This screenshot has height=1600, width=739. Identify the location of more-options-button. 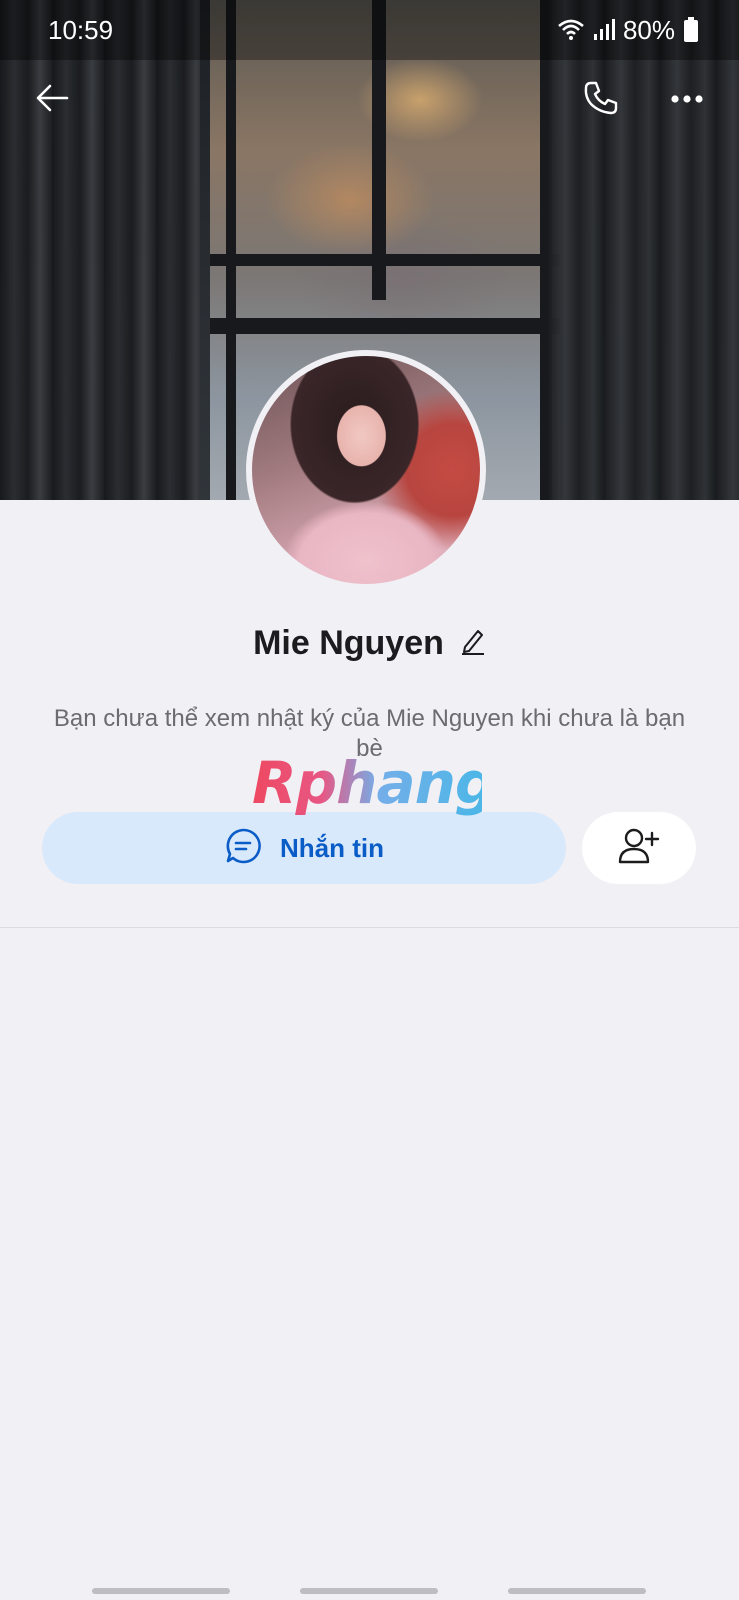
(687, 100).